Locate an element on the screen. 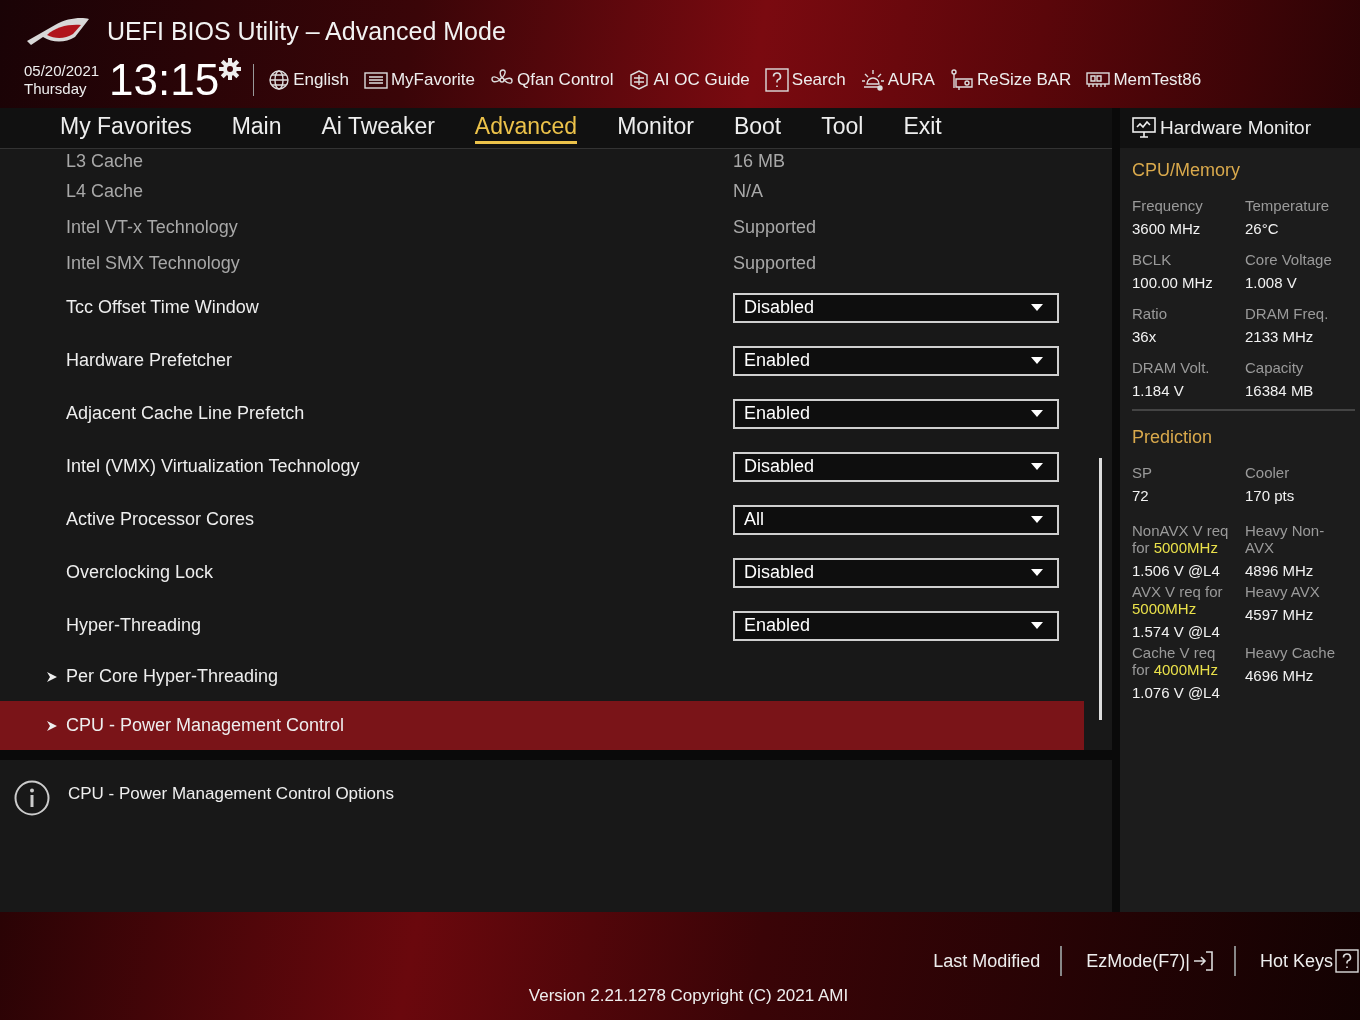 Image resolution: width=1360 pixels, height=1020 pixels. stat-label: NonAVX V req for 5000MHz is located at coordinates (1181, 539).